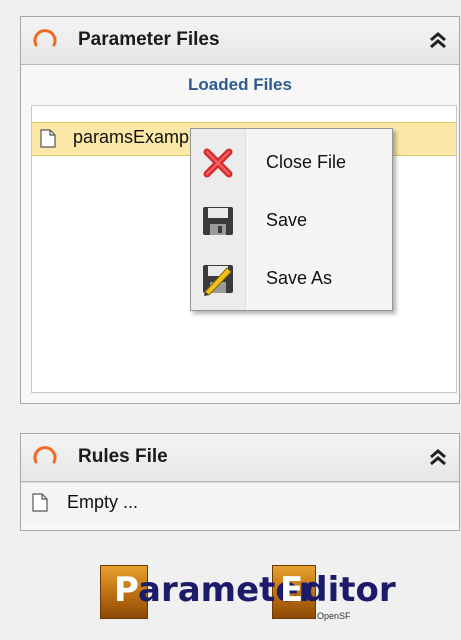 The width and height of the screenshot is (461, 640). I want to click on save-as-icon, so click(218, 280).